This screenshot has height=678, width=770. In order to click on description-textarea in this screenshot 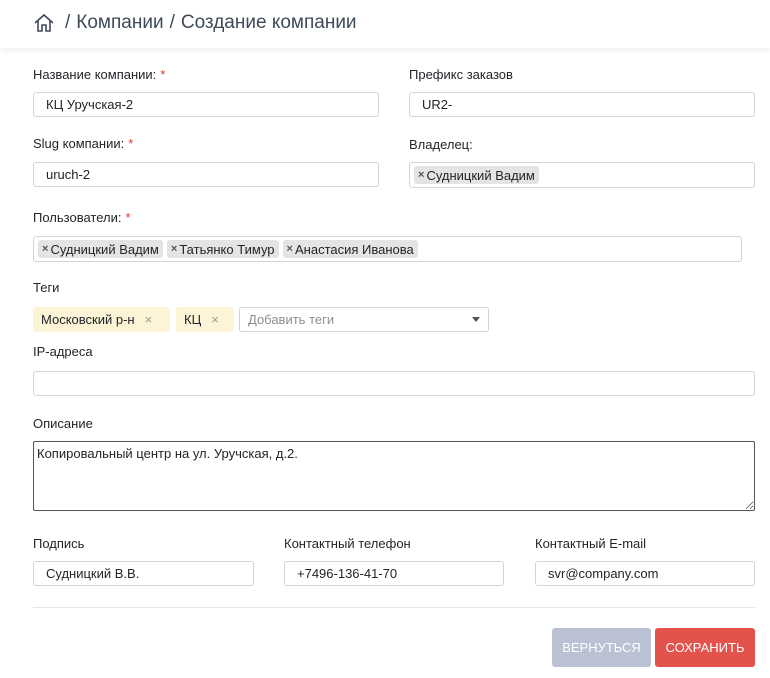, I will do `click(394, 476)`.